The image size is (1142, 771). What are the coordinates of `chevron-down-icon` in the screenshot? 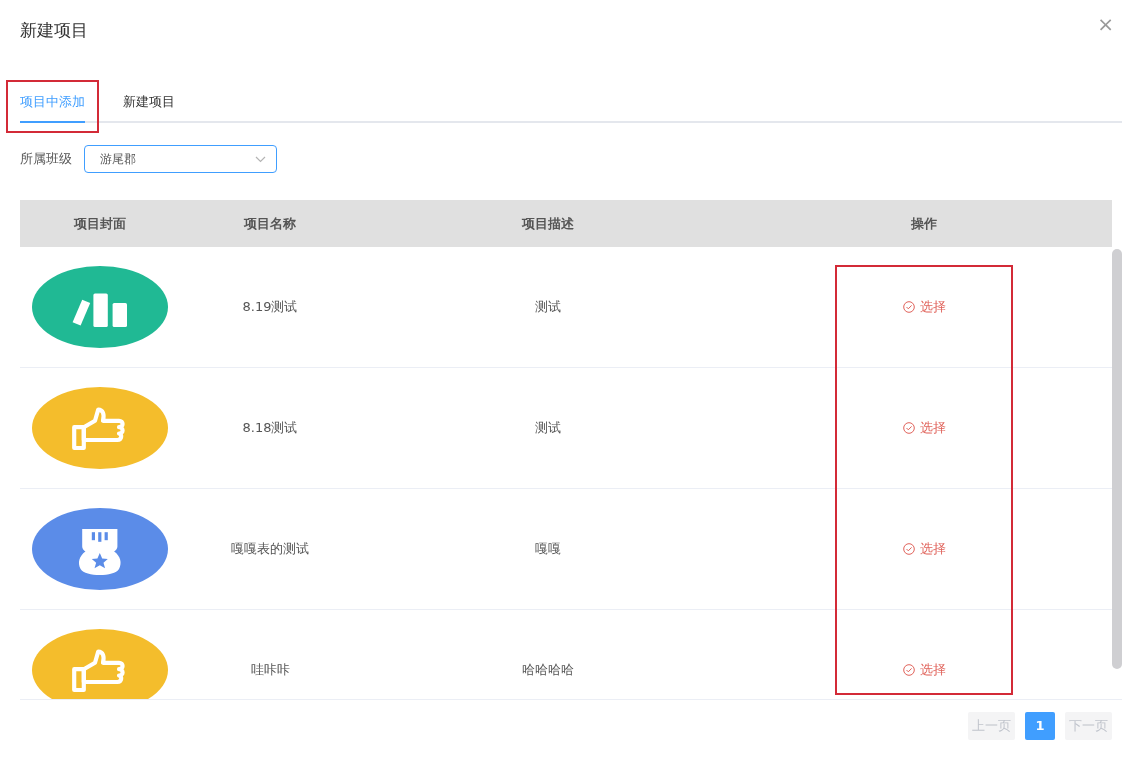 It's located at (260, 159).